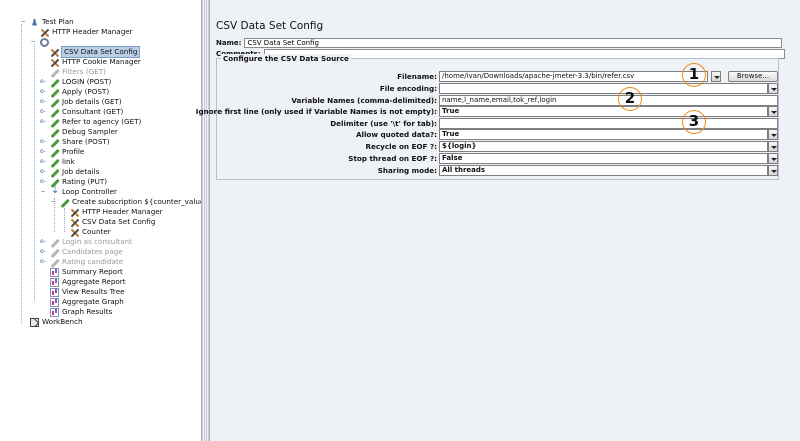  I want to click on tree-item-view-results-tree: View Results Tree, so click(87, 292).